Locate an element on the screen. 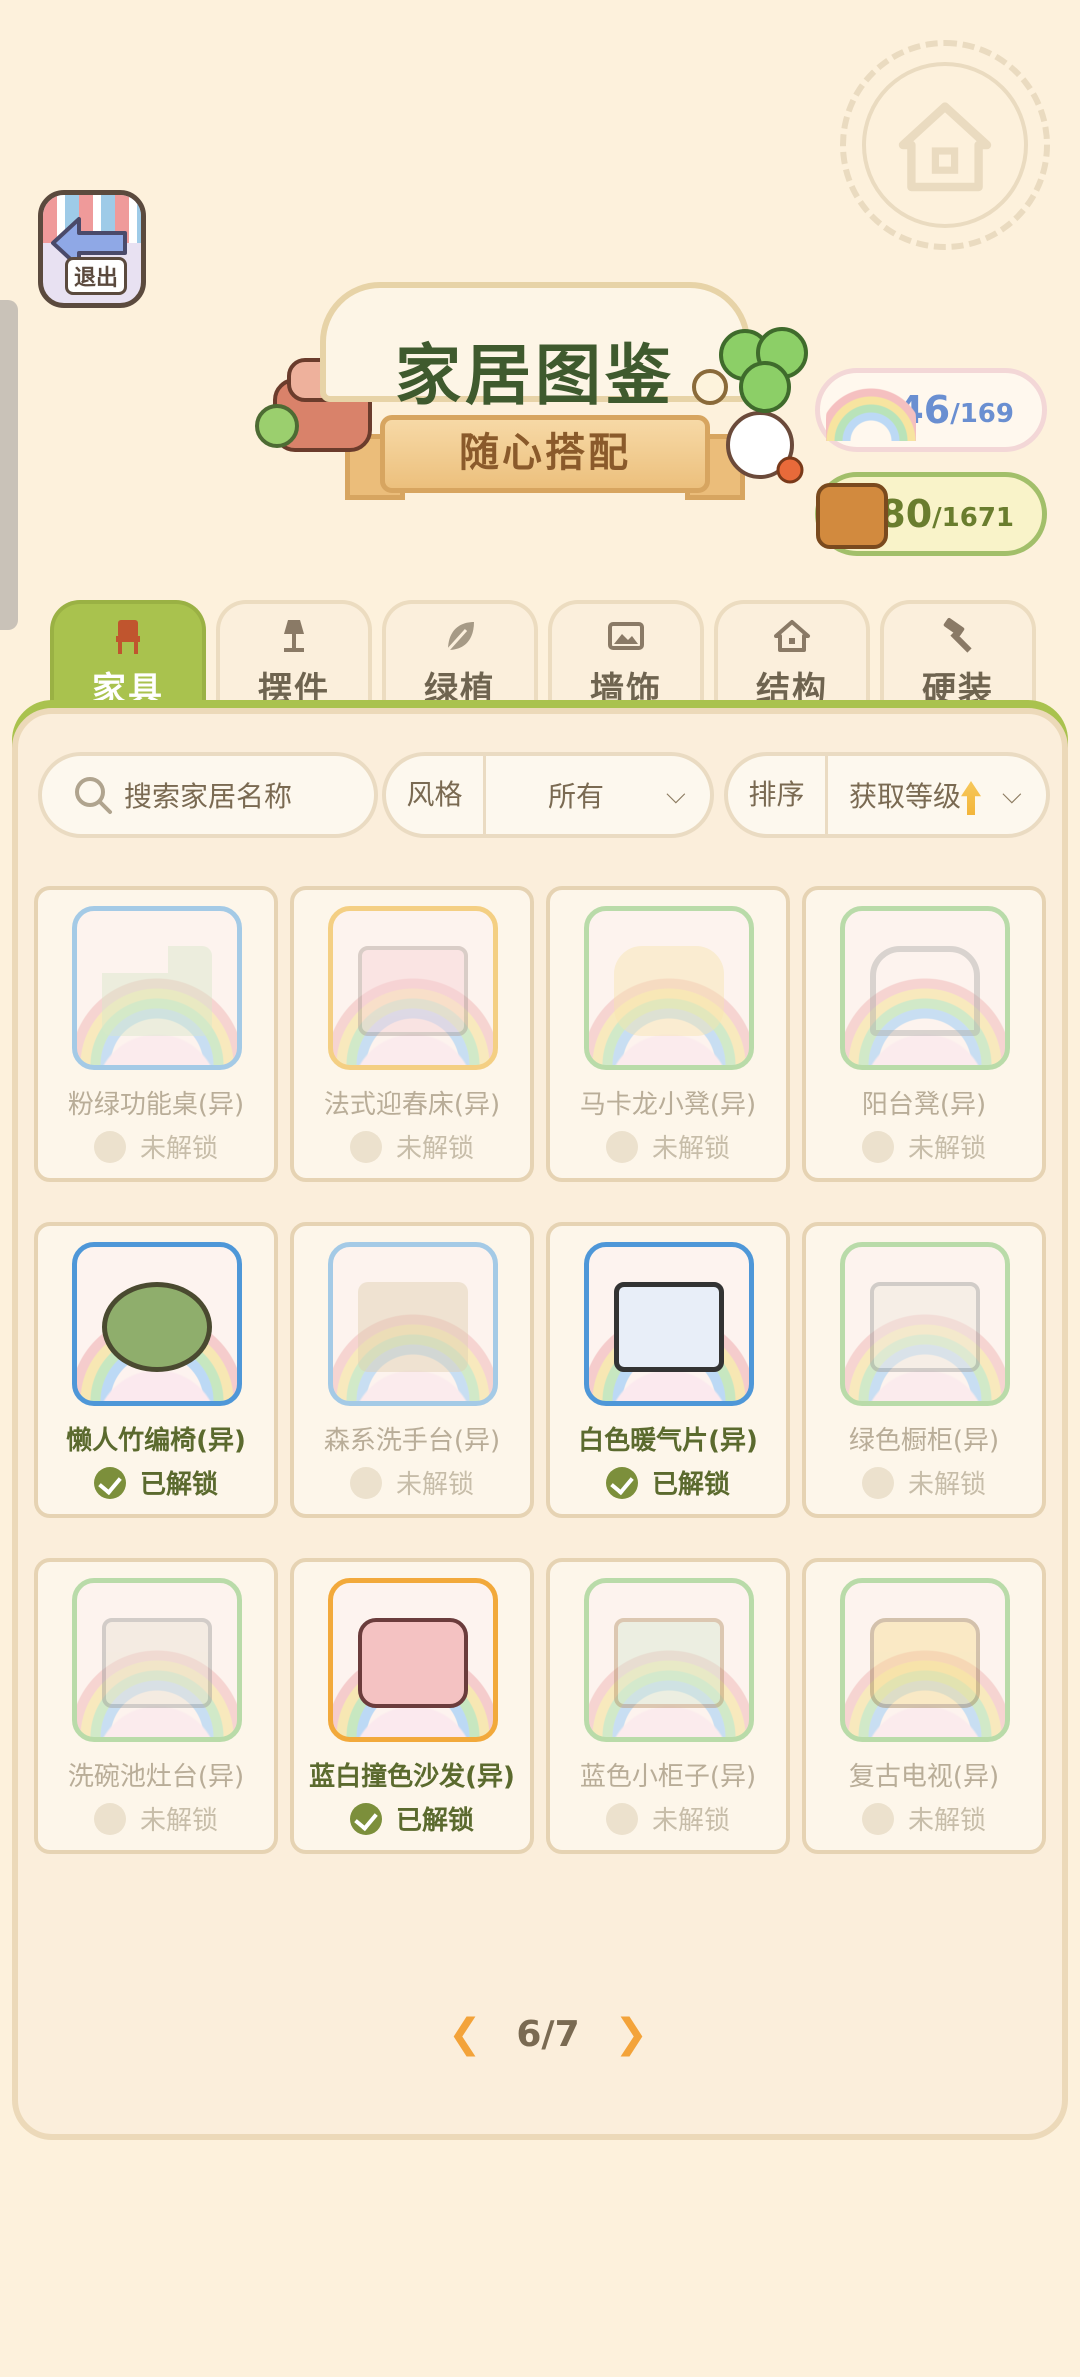  tab-furniture: 家具 is located at coordinates (128, 656).